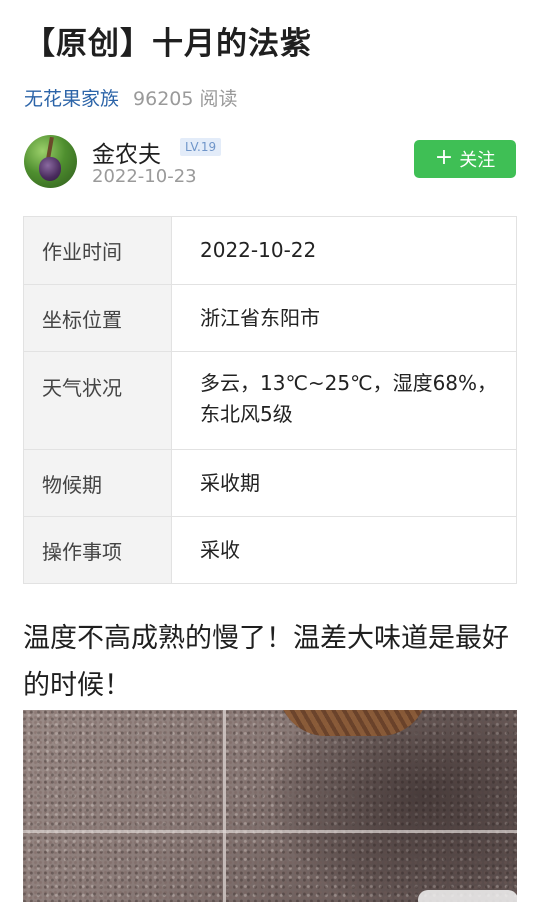 The image size is (540, 902). I want to click on table-row: 天气状况 多云，13℃~25℃，湿度68%，东北风5级, so click(270, 400).